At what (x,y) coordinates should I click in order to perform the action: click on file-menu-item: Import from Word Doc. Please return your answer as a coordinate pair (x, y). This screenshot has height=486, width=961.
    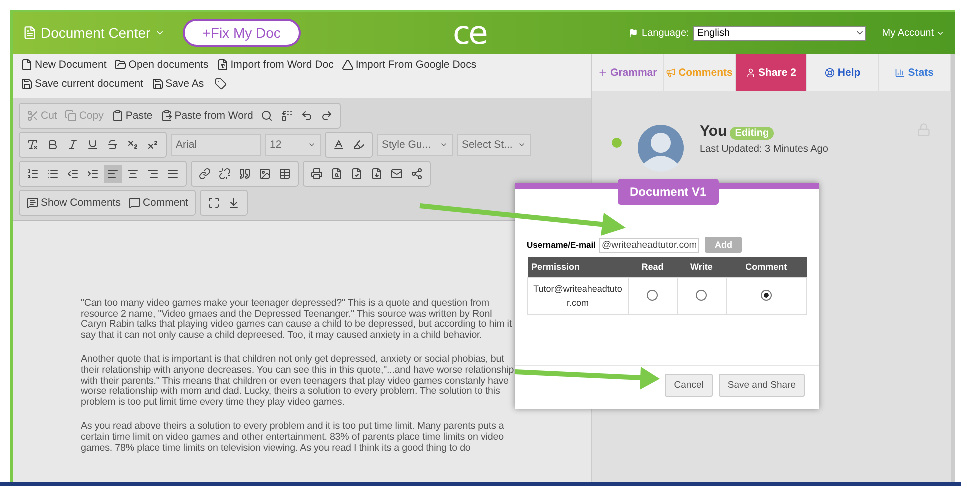
    Looking at the image, I should click on (275, 65).